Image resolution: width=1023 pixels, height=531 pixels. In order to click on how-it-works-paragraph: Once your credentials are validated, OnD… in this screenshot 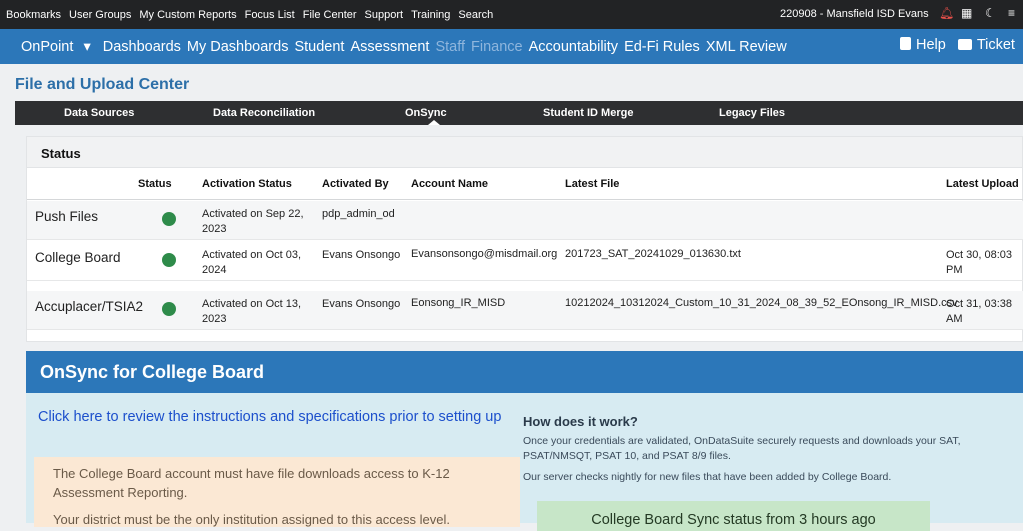, I will do `click(742, 448)`.